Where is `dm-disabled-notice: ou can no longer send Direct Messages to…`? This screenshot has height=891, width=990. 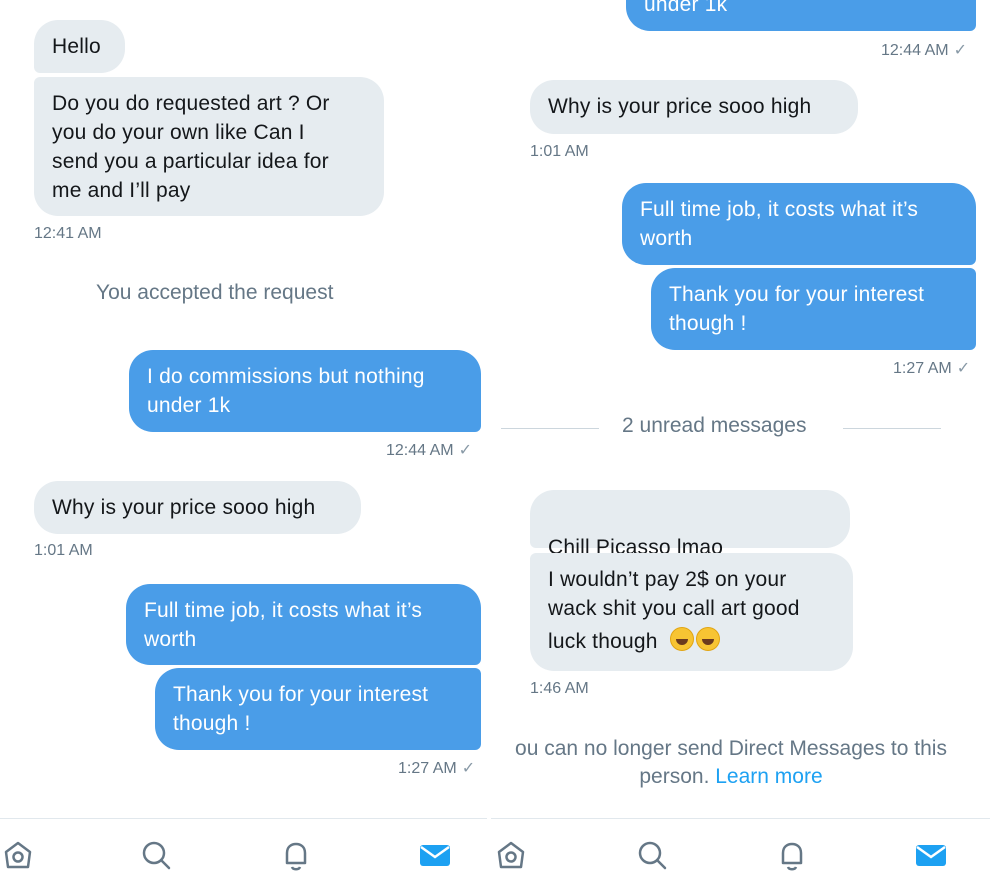 dm-disabled-notice: ou can no longer send Direct Messages to… is located at coordinates (731, 762).